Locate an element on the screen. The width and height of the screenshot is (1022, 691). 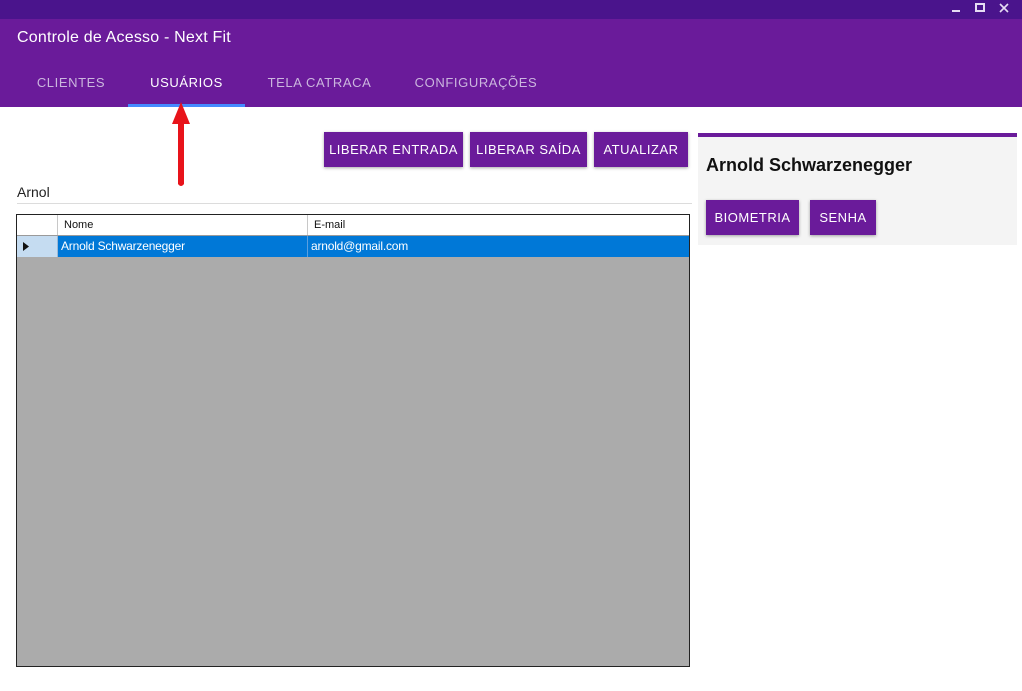
red-arrow-annotation is located at coordinates (181, 144).